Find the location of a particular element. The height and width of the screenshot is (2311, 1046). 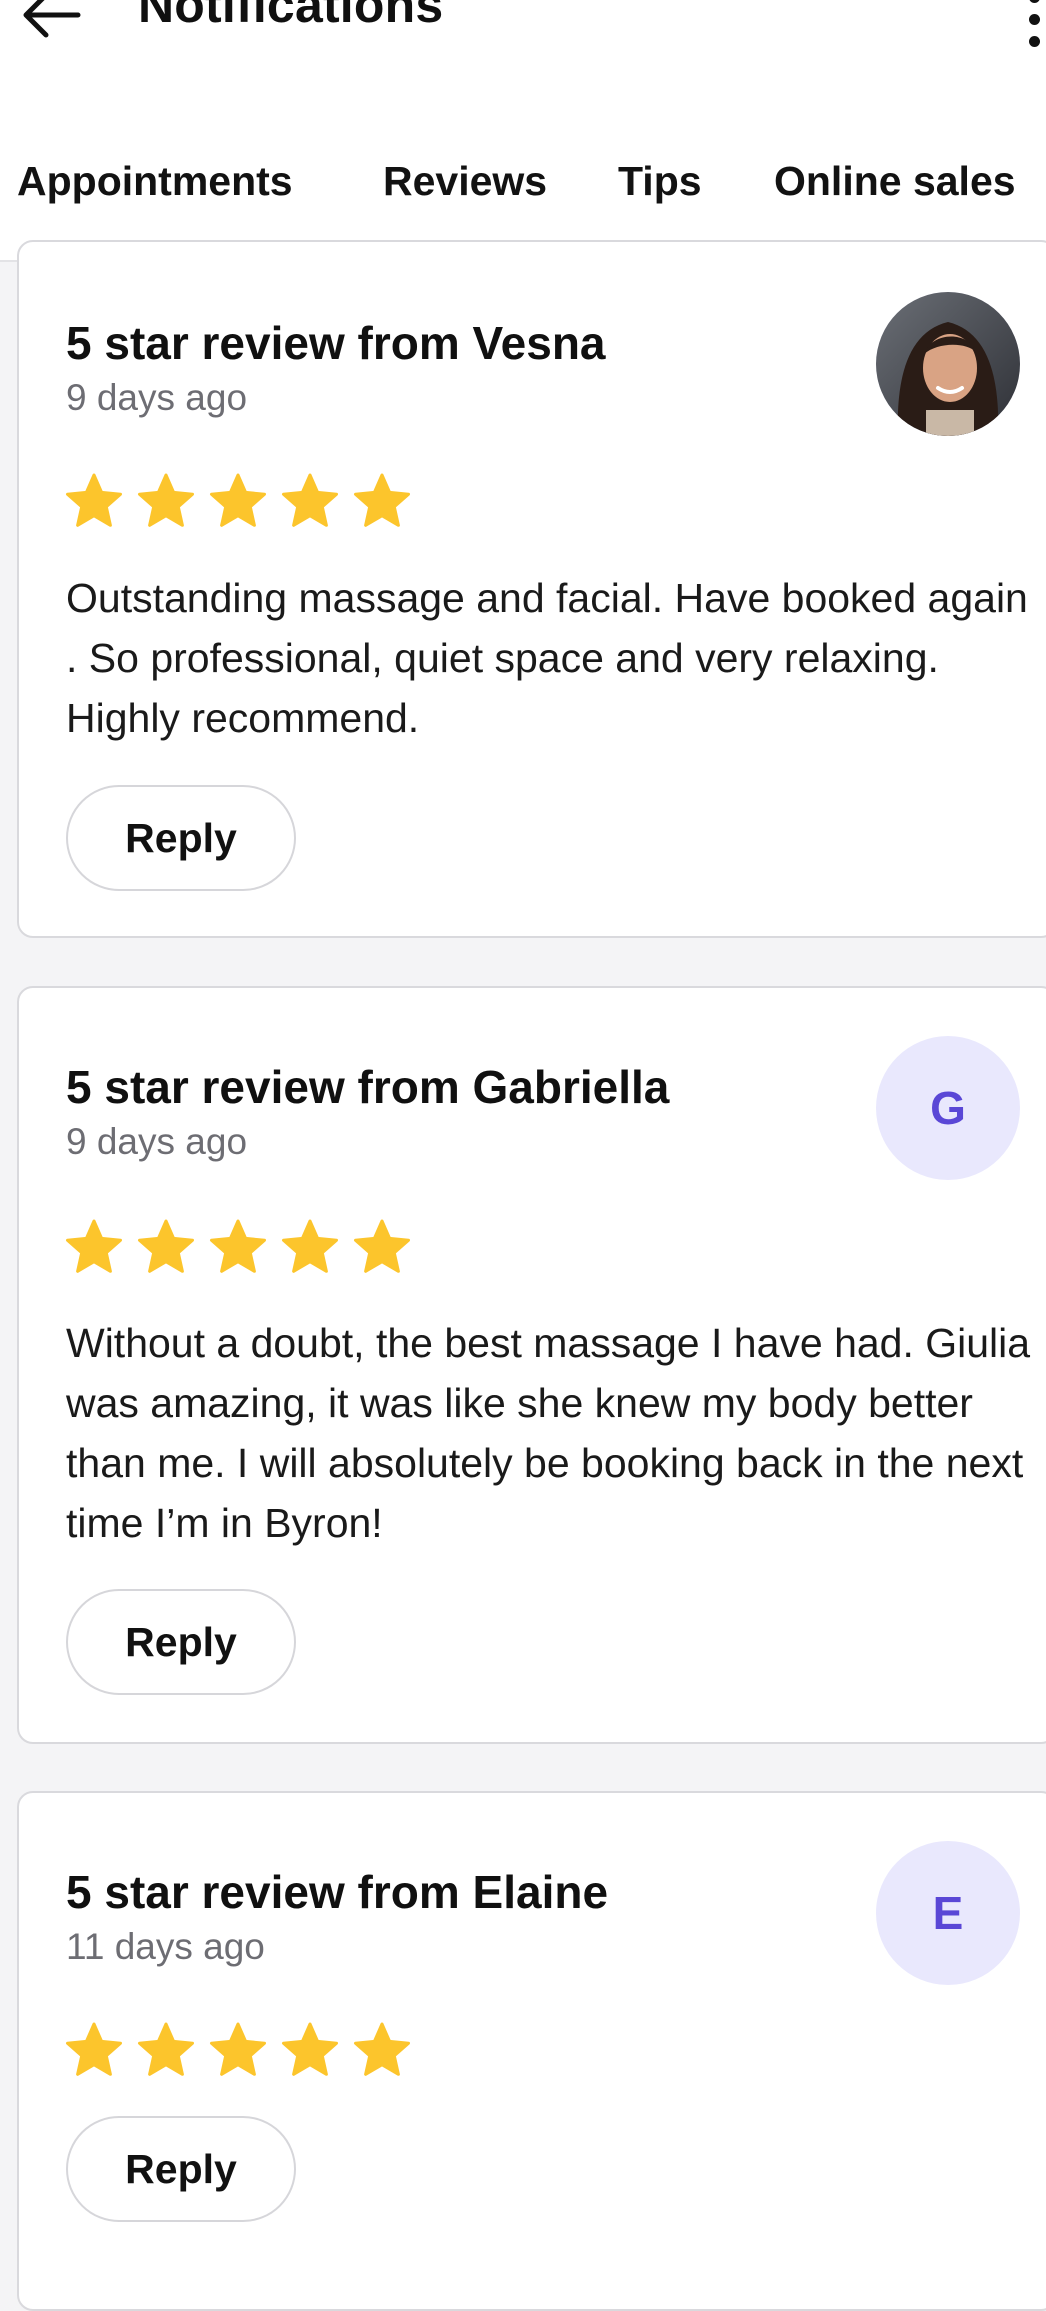

tab-reviews: Reviews is located at coordinates (465, 181).